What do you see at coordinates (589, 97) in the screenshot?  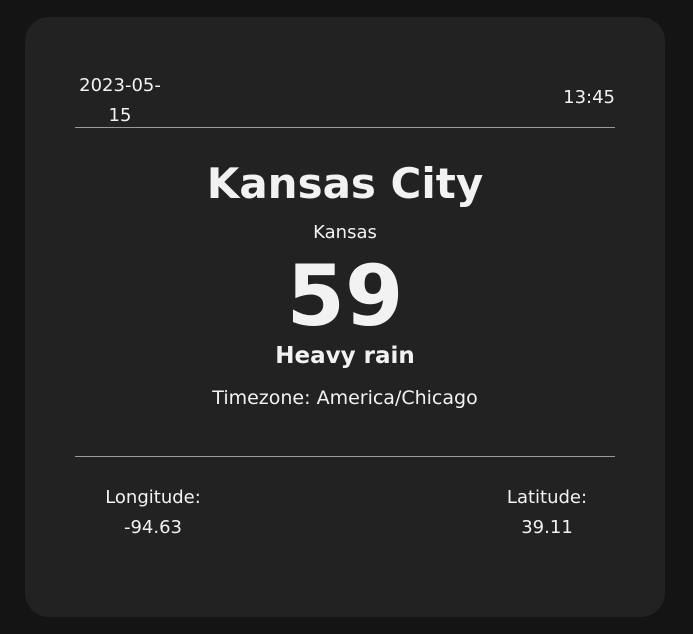 I see `time-display: 13:45` at bounding box center [589, 97].